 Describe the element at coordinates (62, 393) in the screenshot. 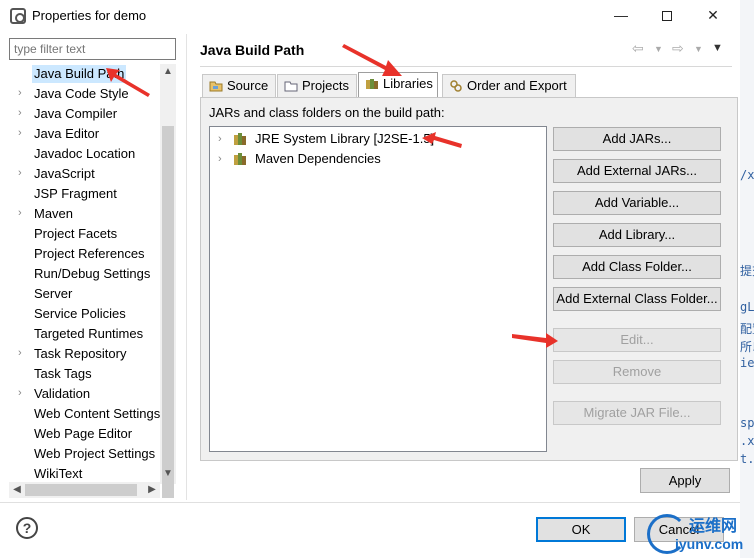

I see `tree-item-label: Validation` at that location.